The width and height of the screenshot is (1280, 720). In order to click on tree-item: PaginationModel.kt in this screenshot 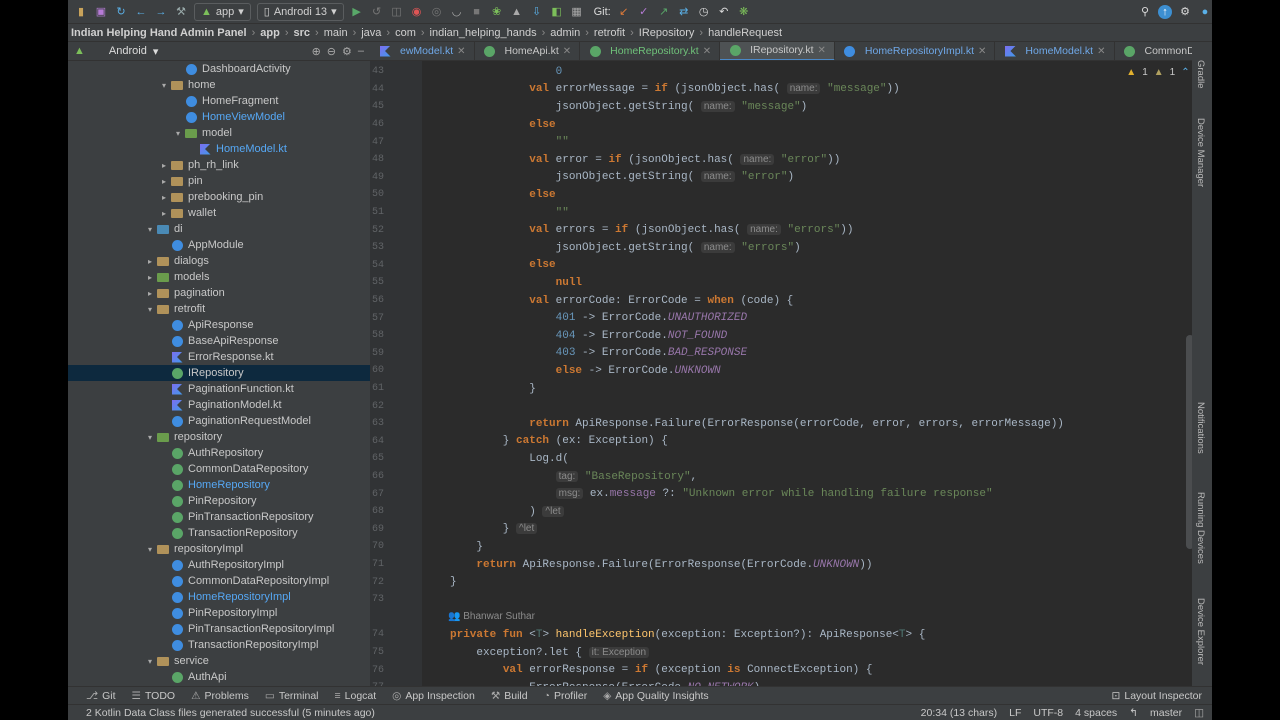, I will do `click(219, 405)`.